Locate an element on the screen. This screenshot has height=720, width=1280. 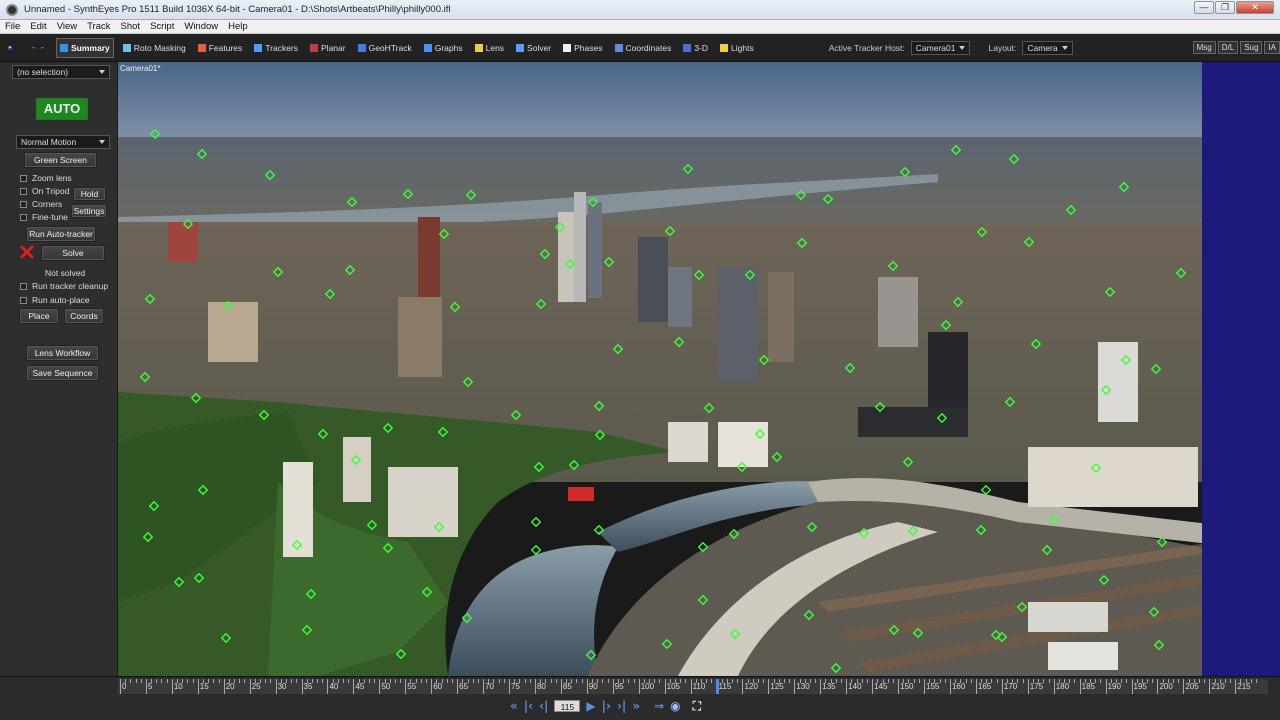
on-tripod-label: On Tripod is located at coordinates (51, 191).